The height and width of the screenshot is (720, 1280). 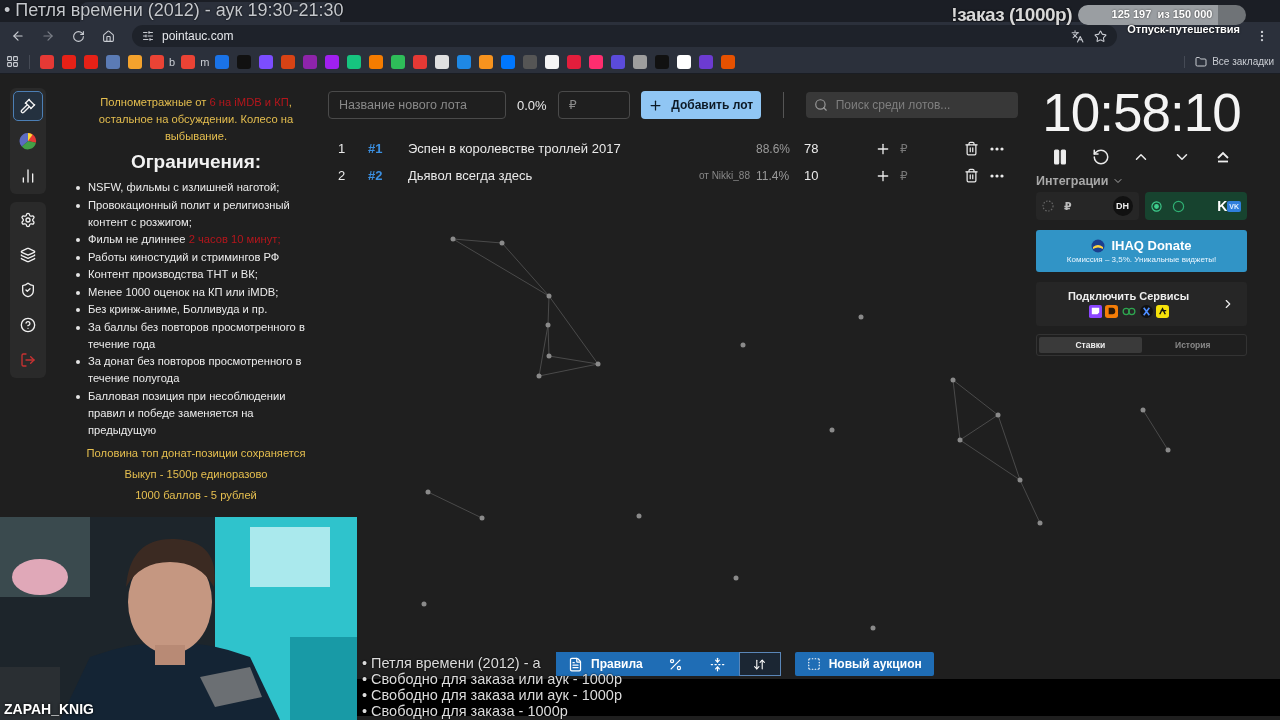 What do you see at coordinates (471, 175) in the screenshot?
I see `lot-name: Дьявол всегда здесь` at bounding box center [471, 175].